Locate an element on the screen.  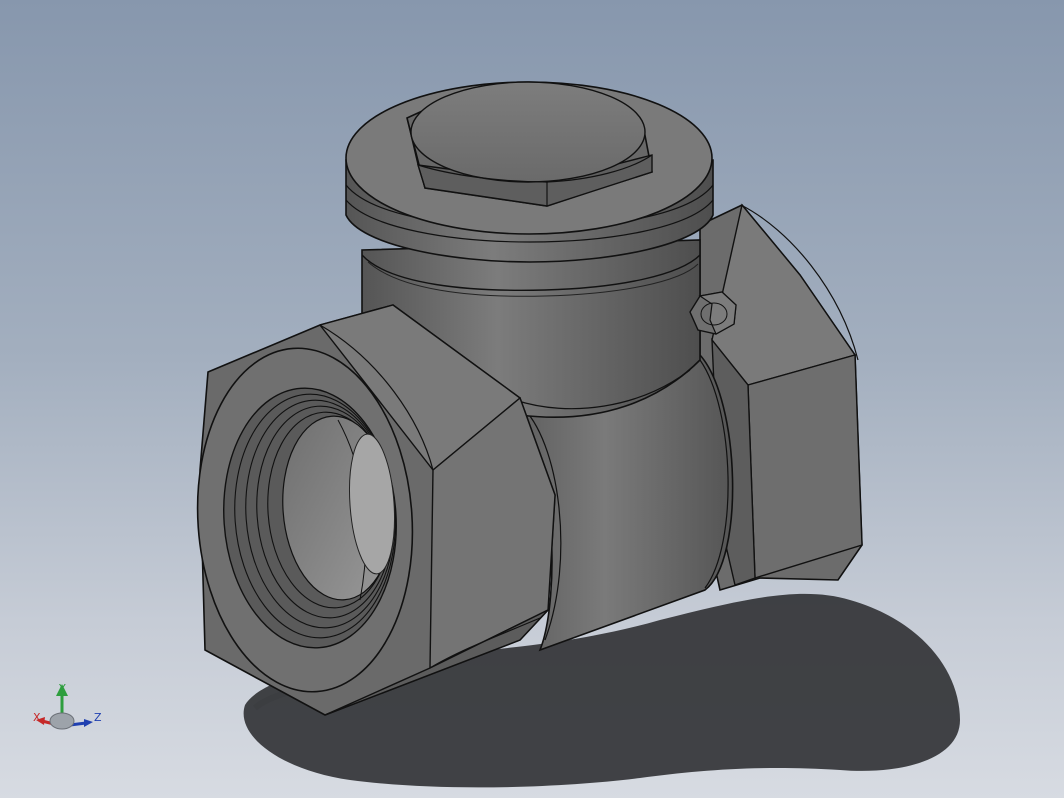
y-axis-label: Y is located at coordinates (62, 688).